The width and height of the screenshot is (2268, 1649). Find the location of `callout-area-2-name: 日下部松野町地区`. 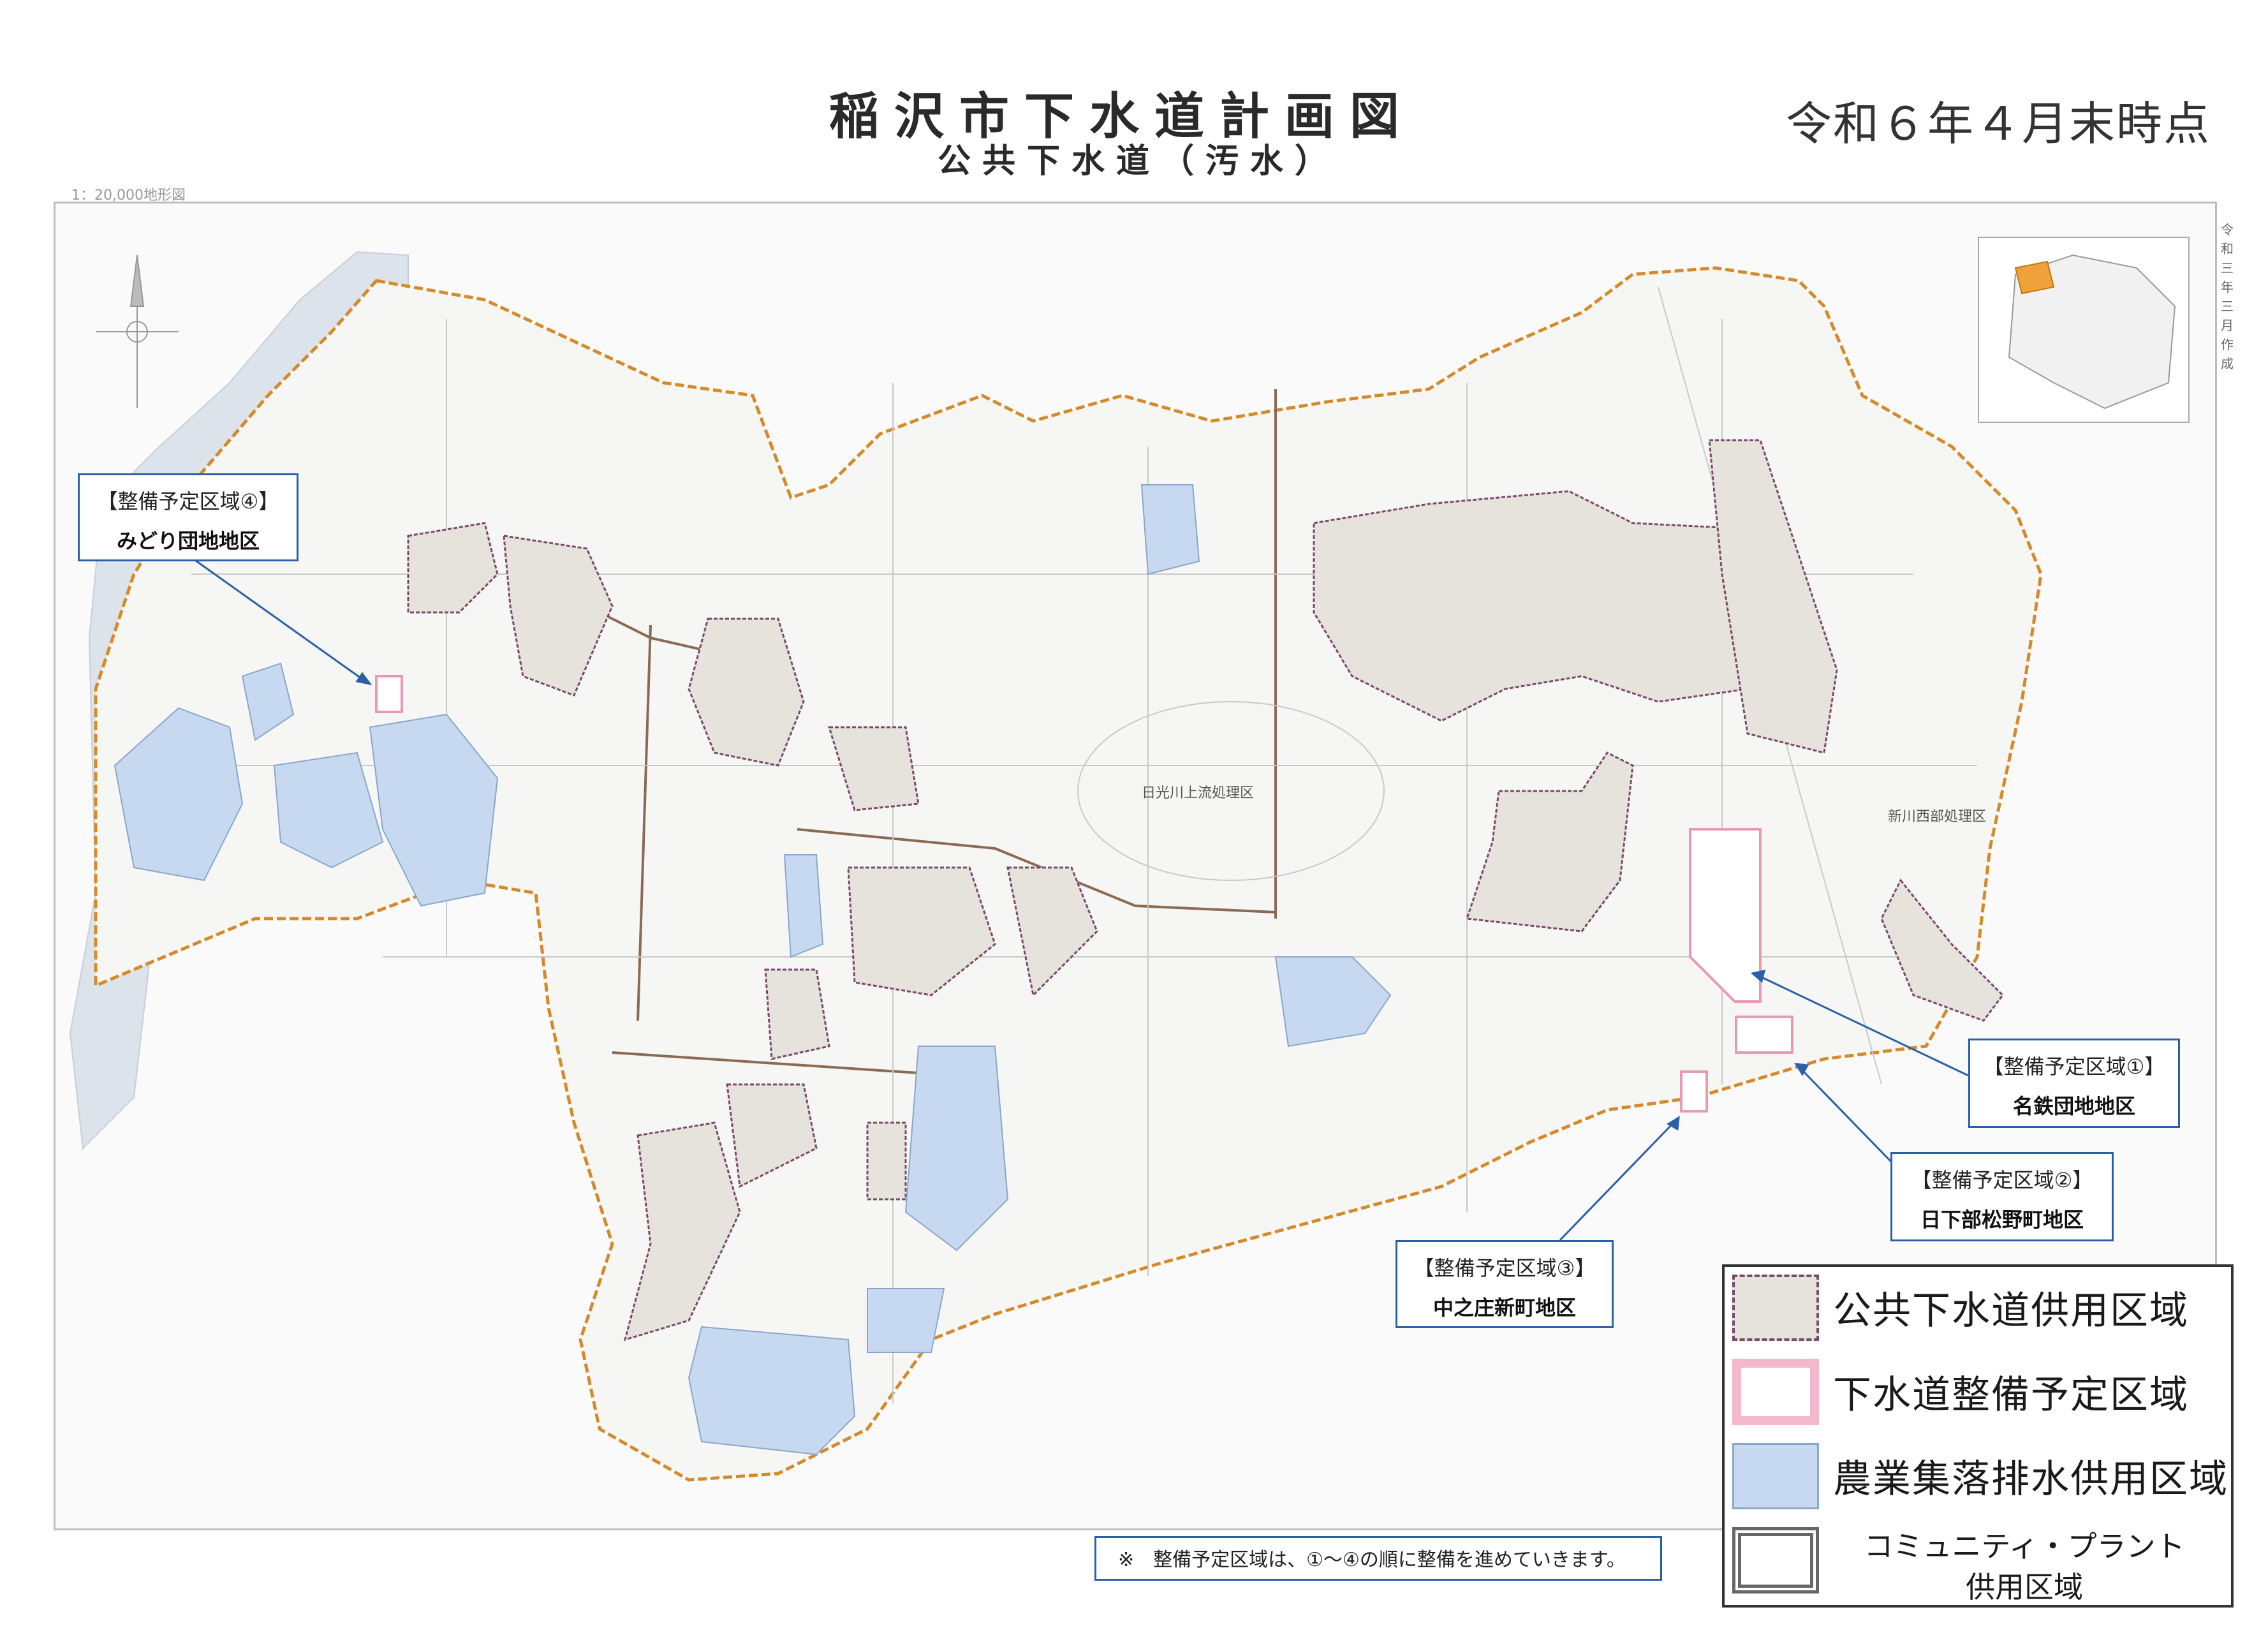

callout-area-2-name: 日下部松野町地区 is located at coordinates (2002, 1220).